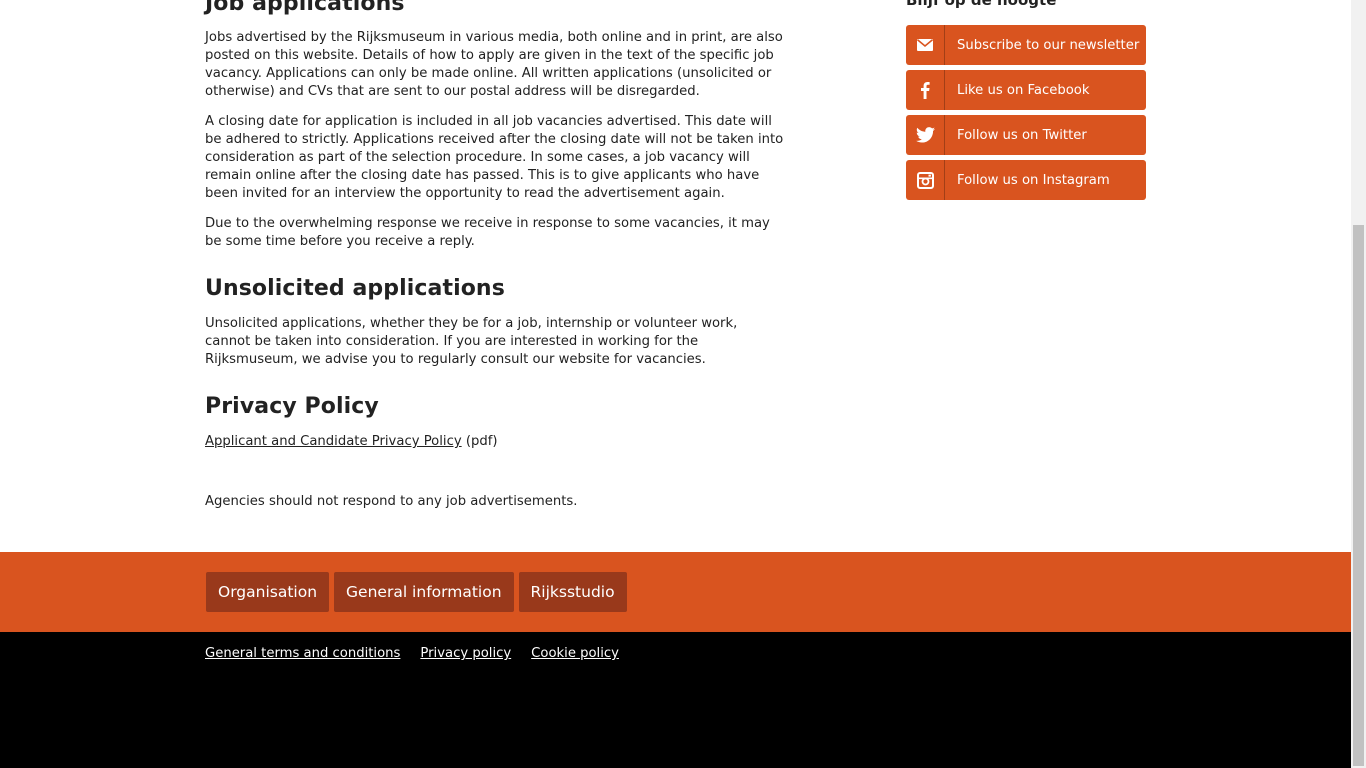 The height and width of the screenshot is (768, 1366). What do you see at coordinates (355, 288) in the screenshot?
I see `unsolicited-applications-heading: Unsolicited applications` at bounding box center [355, 288].